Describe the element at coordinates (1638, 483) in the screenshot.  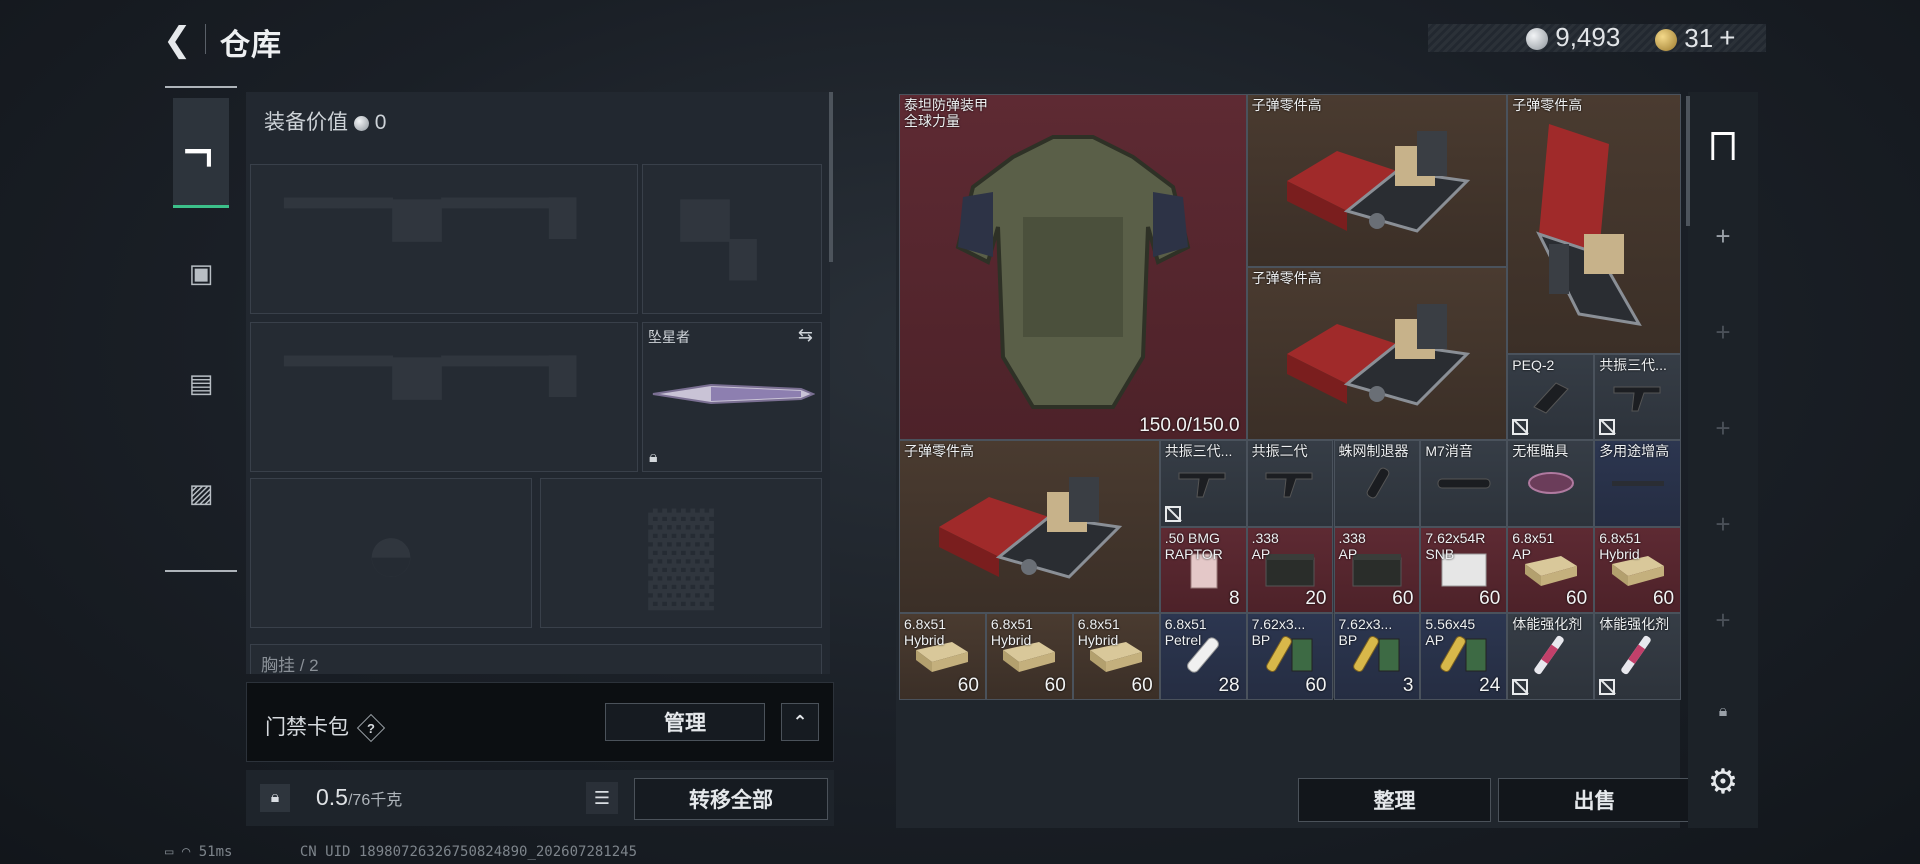
I see `inventory-item: 多用途增高` at that location.